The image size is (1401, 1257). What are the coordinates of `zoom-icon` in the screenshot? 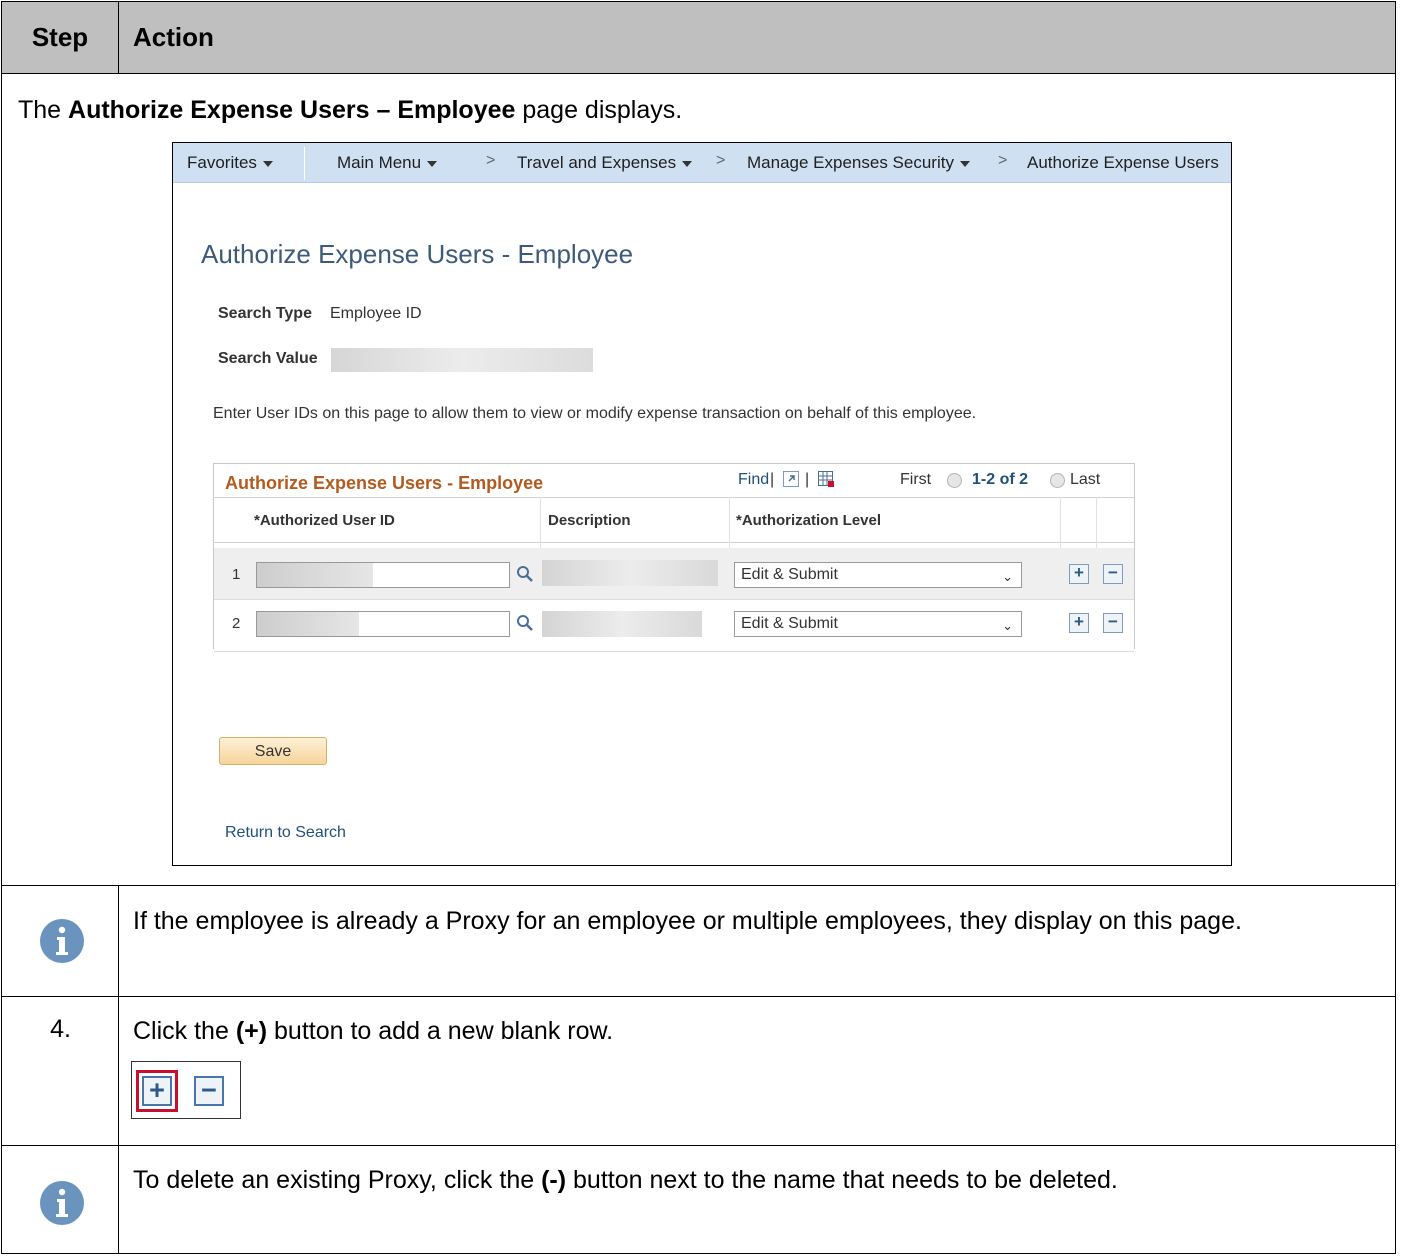 It's located at (791, 479).